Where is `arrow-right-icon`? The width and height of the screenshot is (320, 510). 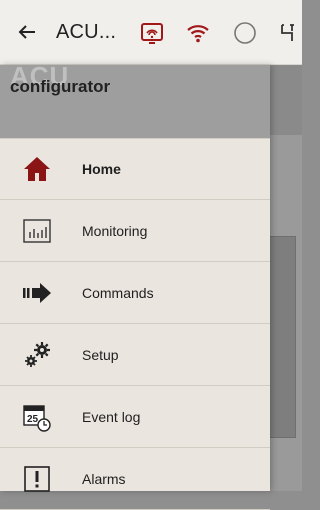
arrow-right-icon is located at coordinates (37, 293).